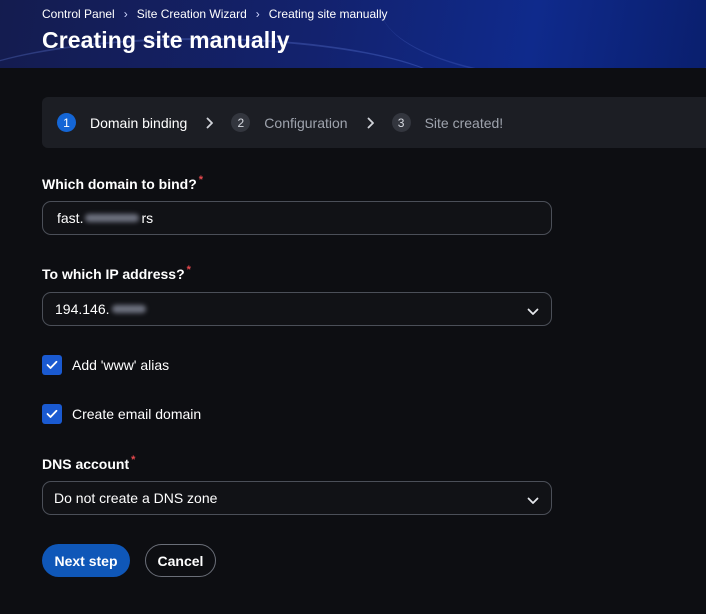 This screenshot has width=706, height=614. What do you see at coordinates (78, 14) in the screenshot?
I see `breadcrumb-control-panel: Control Panel` at bounding box center [78, 14].